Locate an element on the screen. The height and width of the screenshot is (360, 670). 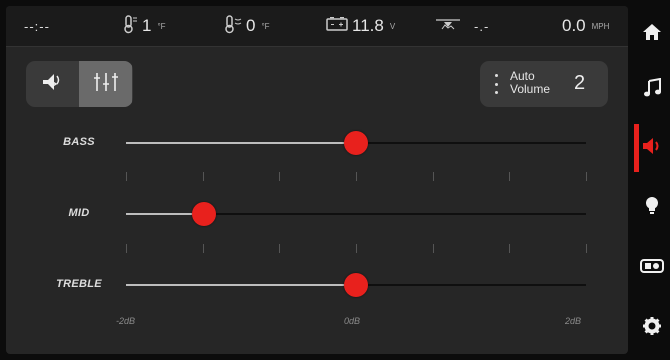
outside-temp-readout: 0 °F is located at coordinates (247, 26).